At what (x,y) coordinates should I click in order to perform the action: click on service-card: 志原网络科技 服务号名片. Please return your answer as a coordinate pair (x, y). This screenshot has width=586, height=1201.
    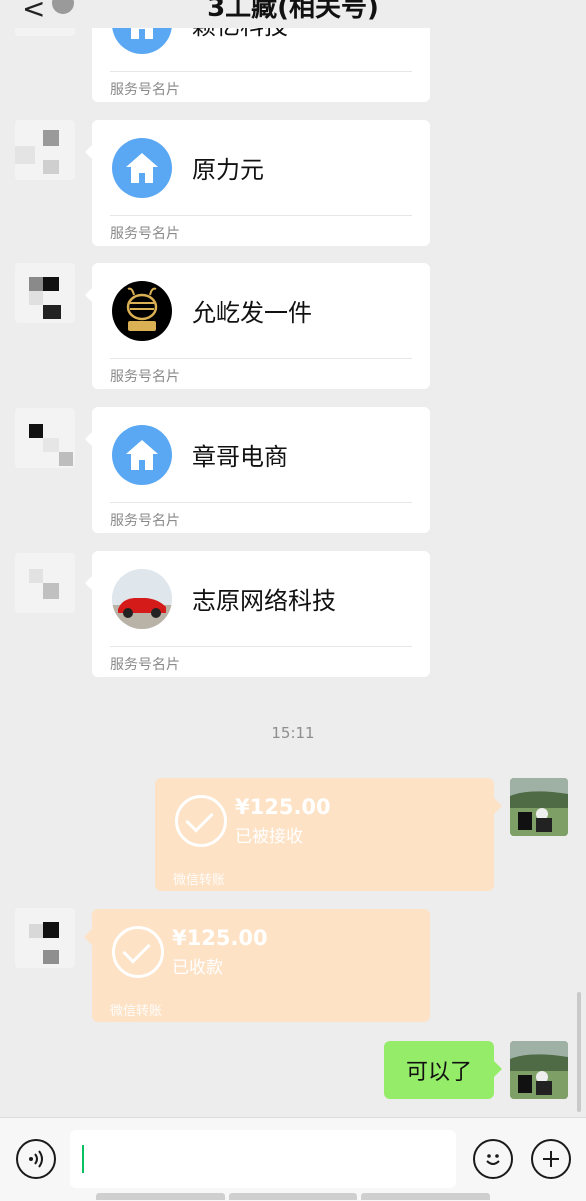
    Looking at the image, I should click on (257, 614).